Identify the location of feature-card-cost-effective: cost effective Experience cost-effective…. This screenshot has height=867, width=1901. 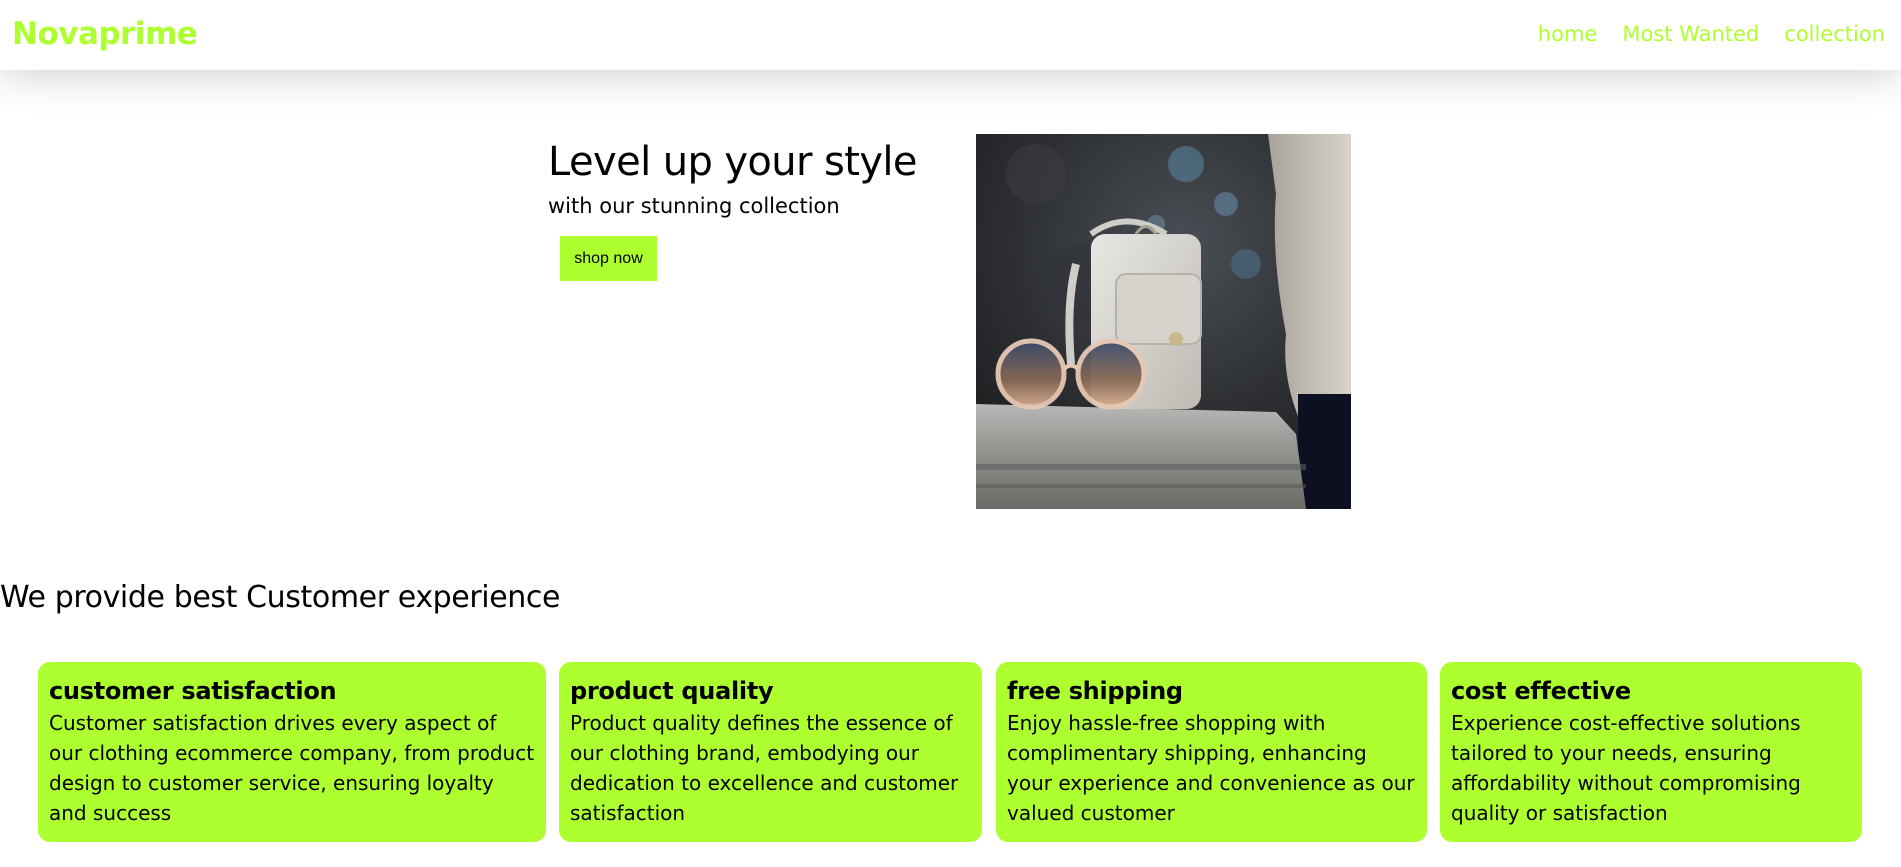
(1651, 752).